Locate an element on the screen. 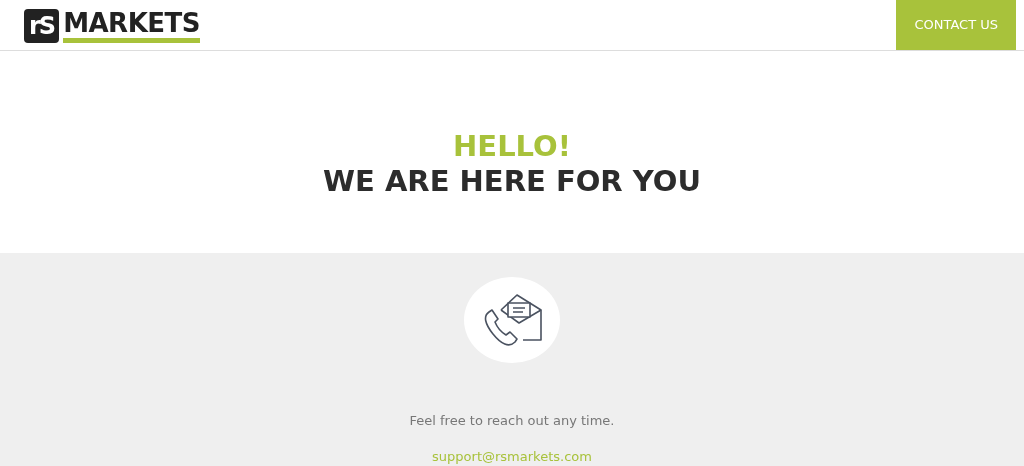 This screenshot has width=1024, height=466. logo-mark: rS is located at coordinates (42, 25).